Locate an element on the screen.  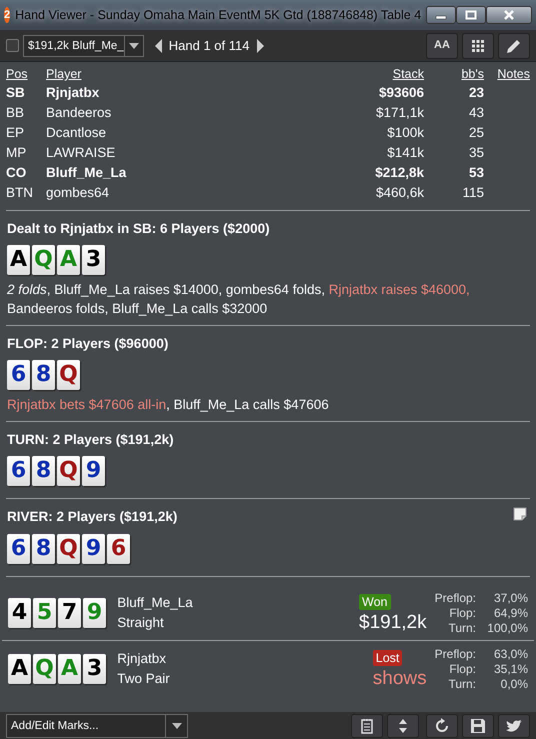
edit-button is located at coordinates (514, 45).